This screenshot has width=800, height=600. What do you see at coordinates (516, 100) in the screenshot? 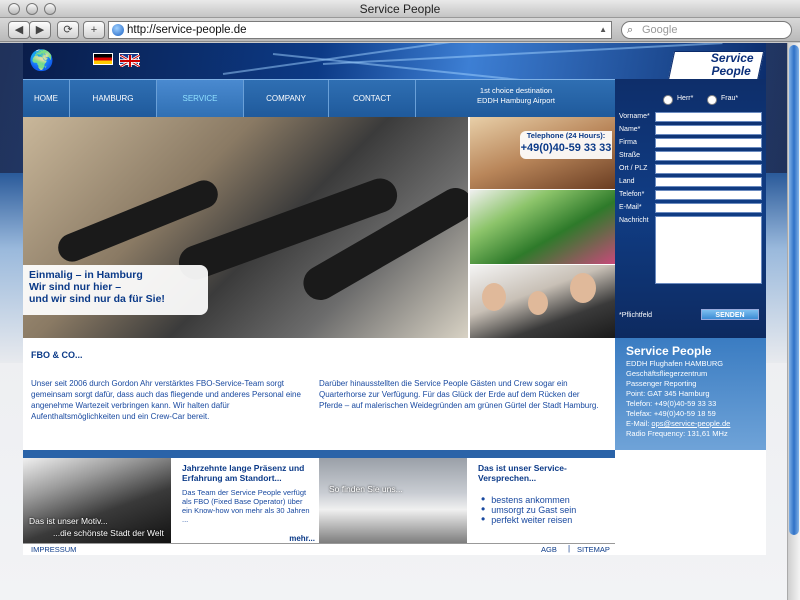
I see `tagline-line2: EDDH Hamburg Airport` at bounding box center [516, 100].